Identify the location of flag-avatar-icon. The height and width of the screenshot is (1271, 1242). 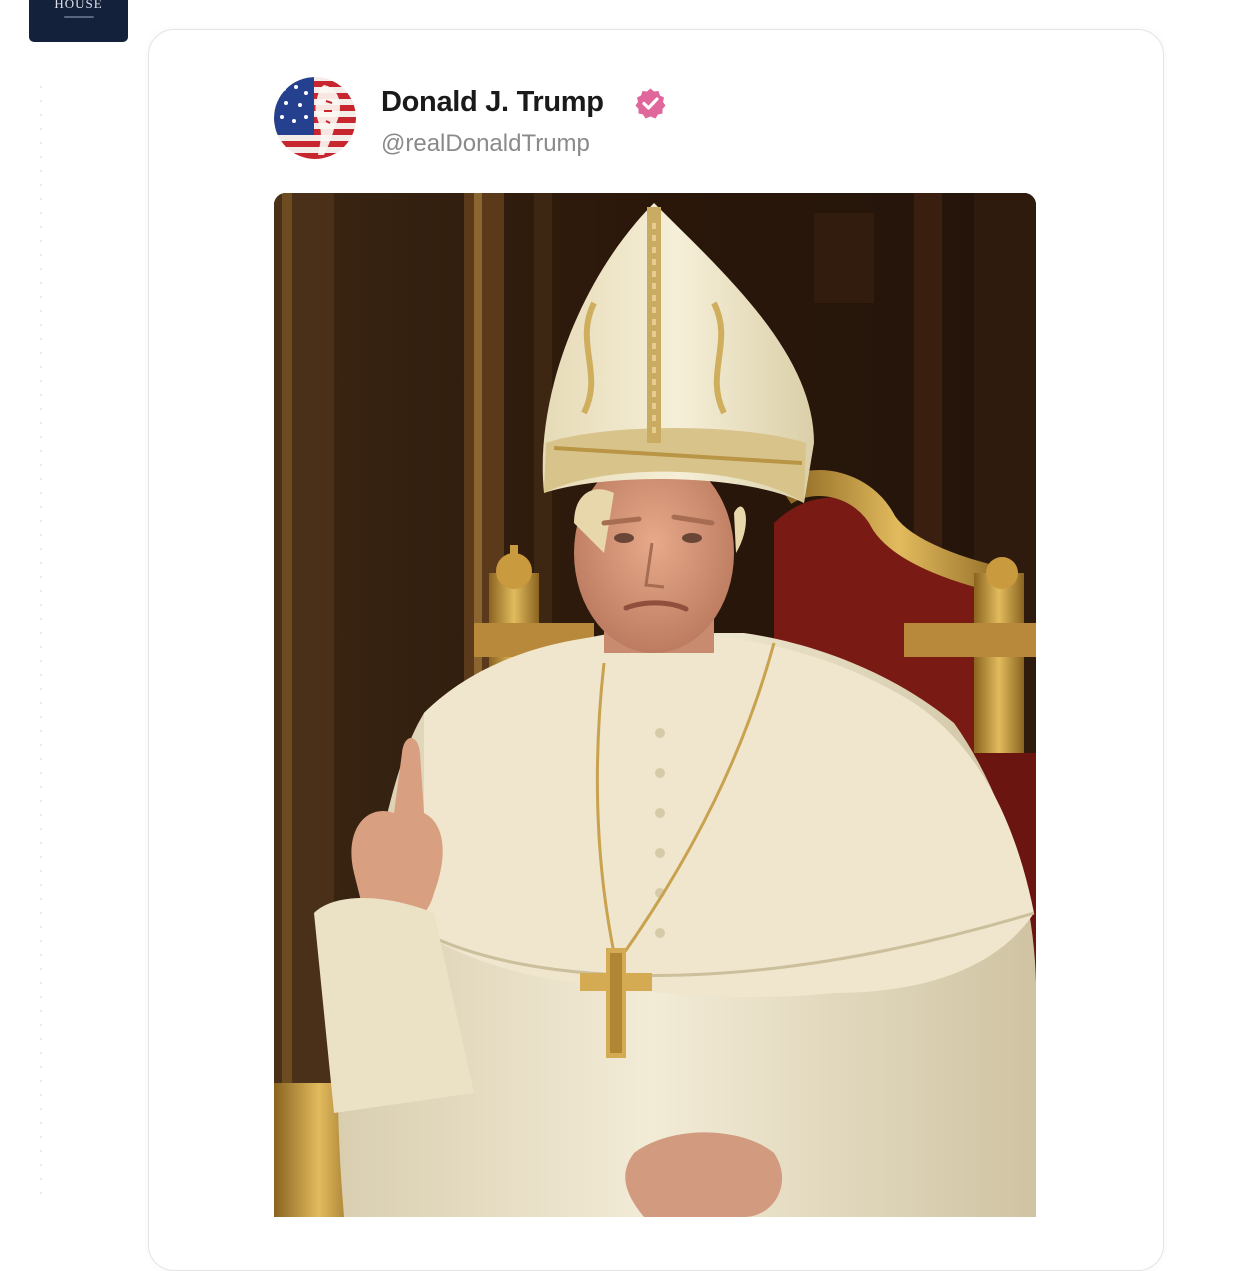
(315, 118).